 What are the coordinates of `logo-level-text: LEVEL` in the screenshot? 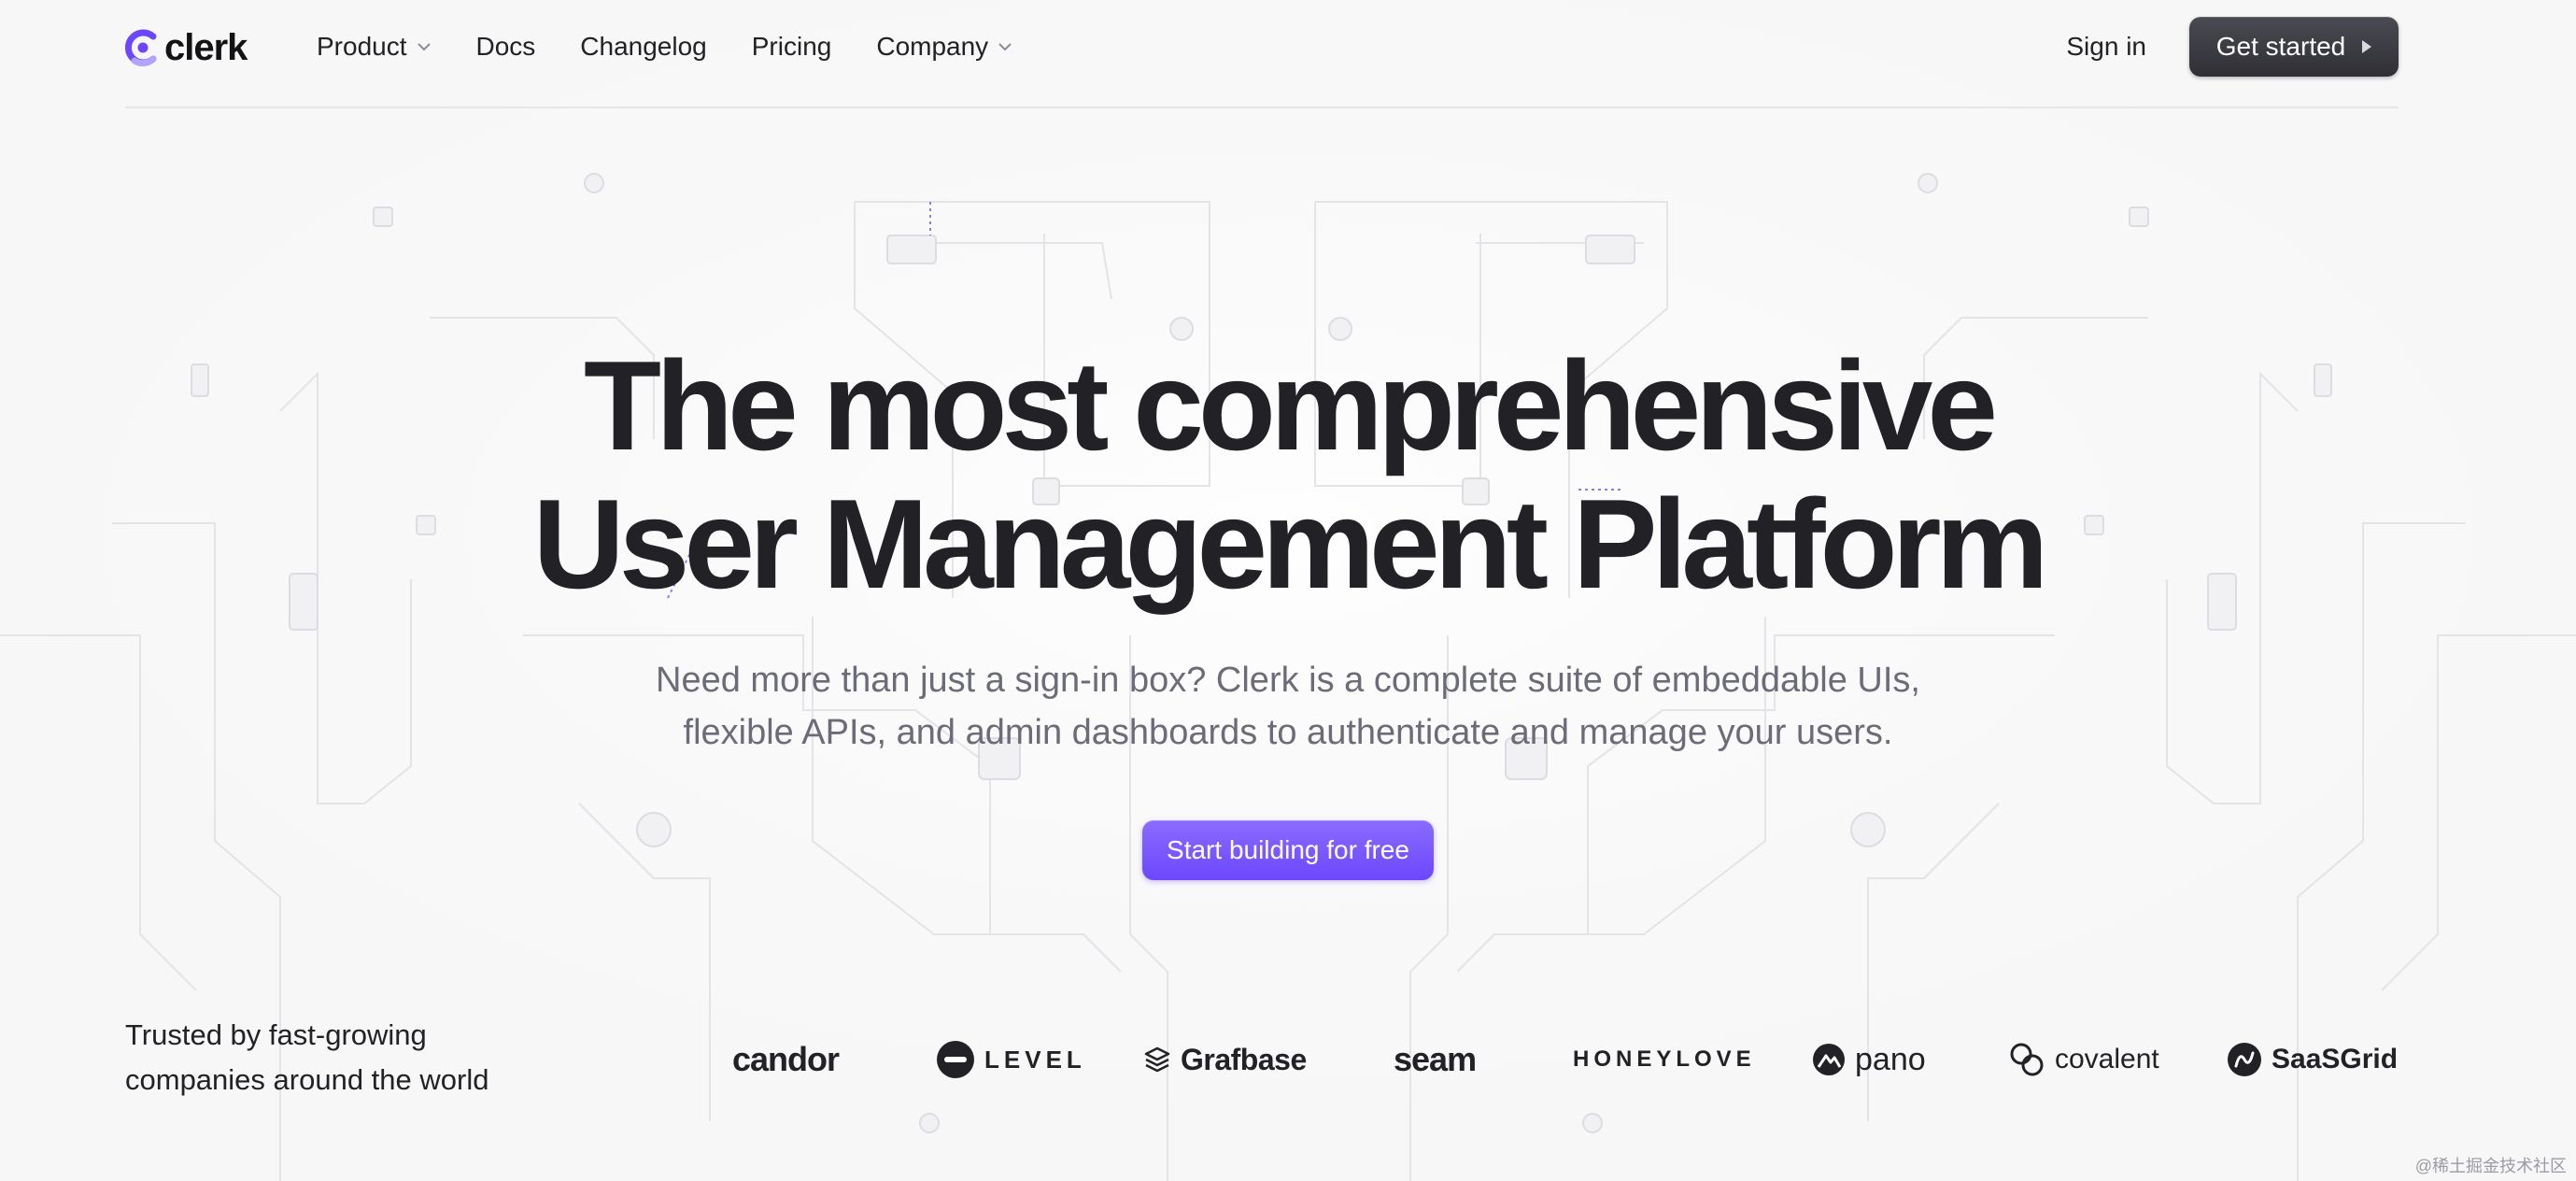 It's located at (1035, 1059).